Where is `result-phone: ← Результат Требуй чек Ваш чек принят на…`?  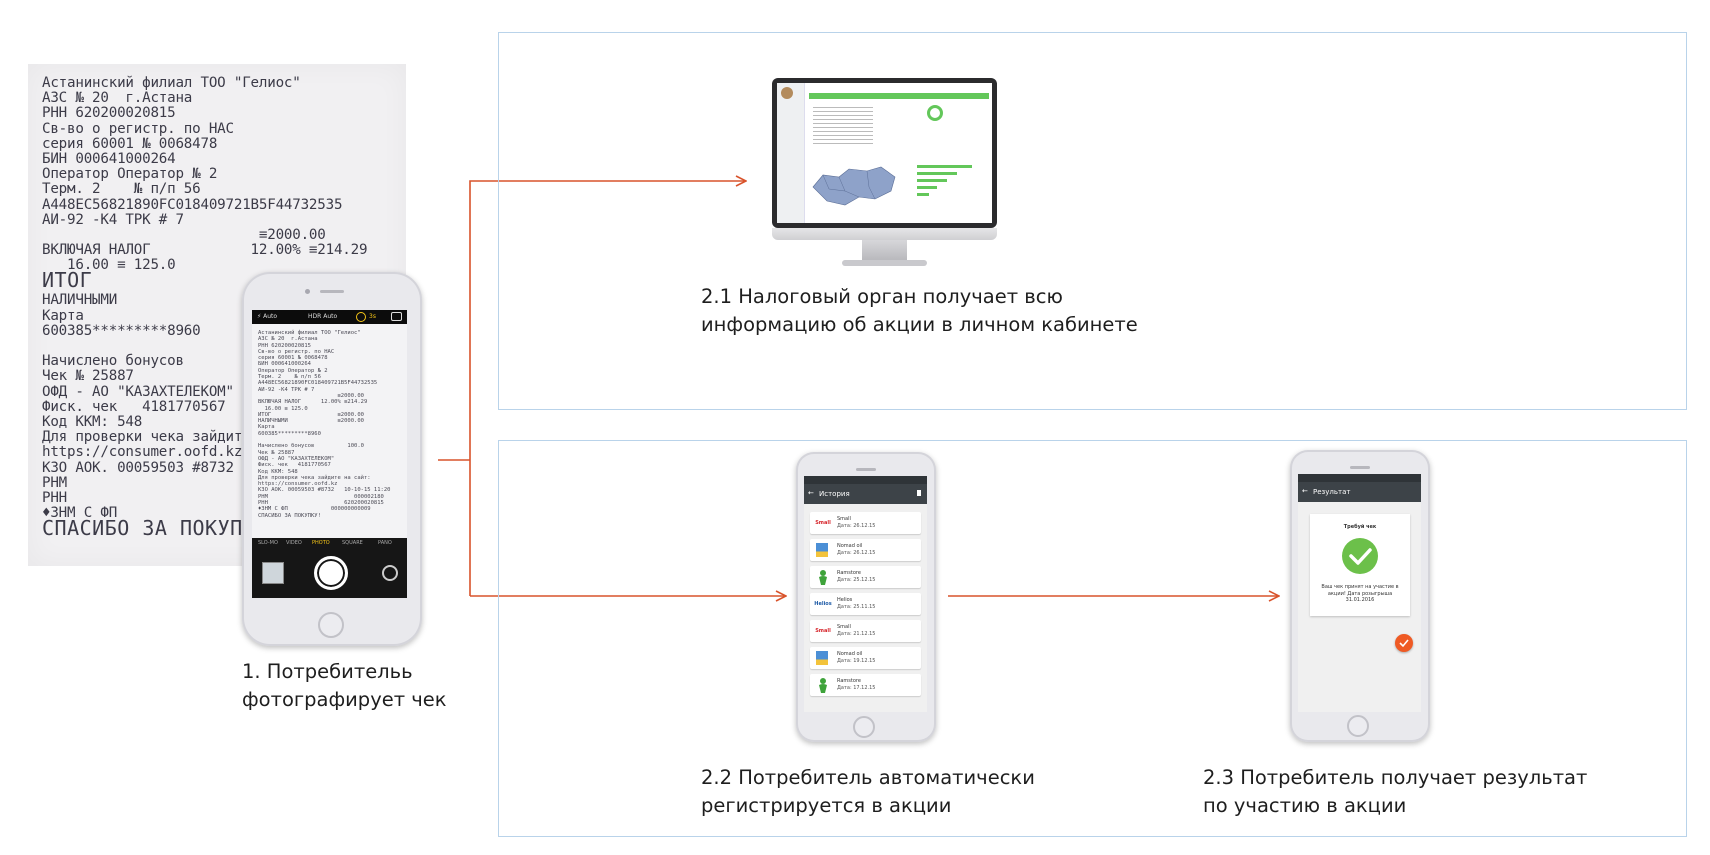 result-phone: ← Результат Требуй чек Ваш чек принят на… is located at coordinates (1360, 596).